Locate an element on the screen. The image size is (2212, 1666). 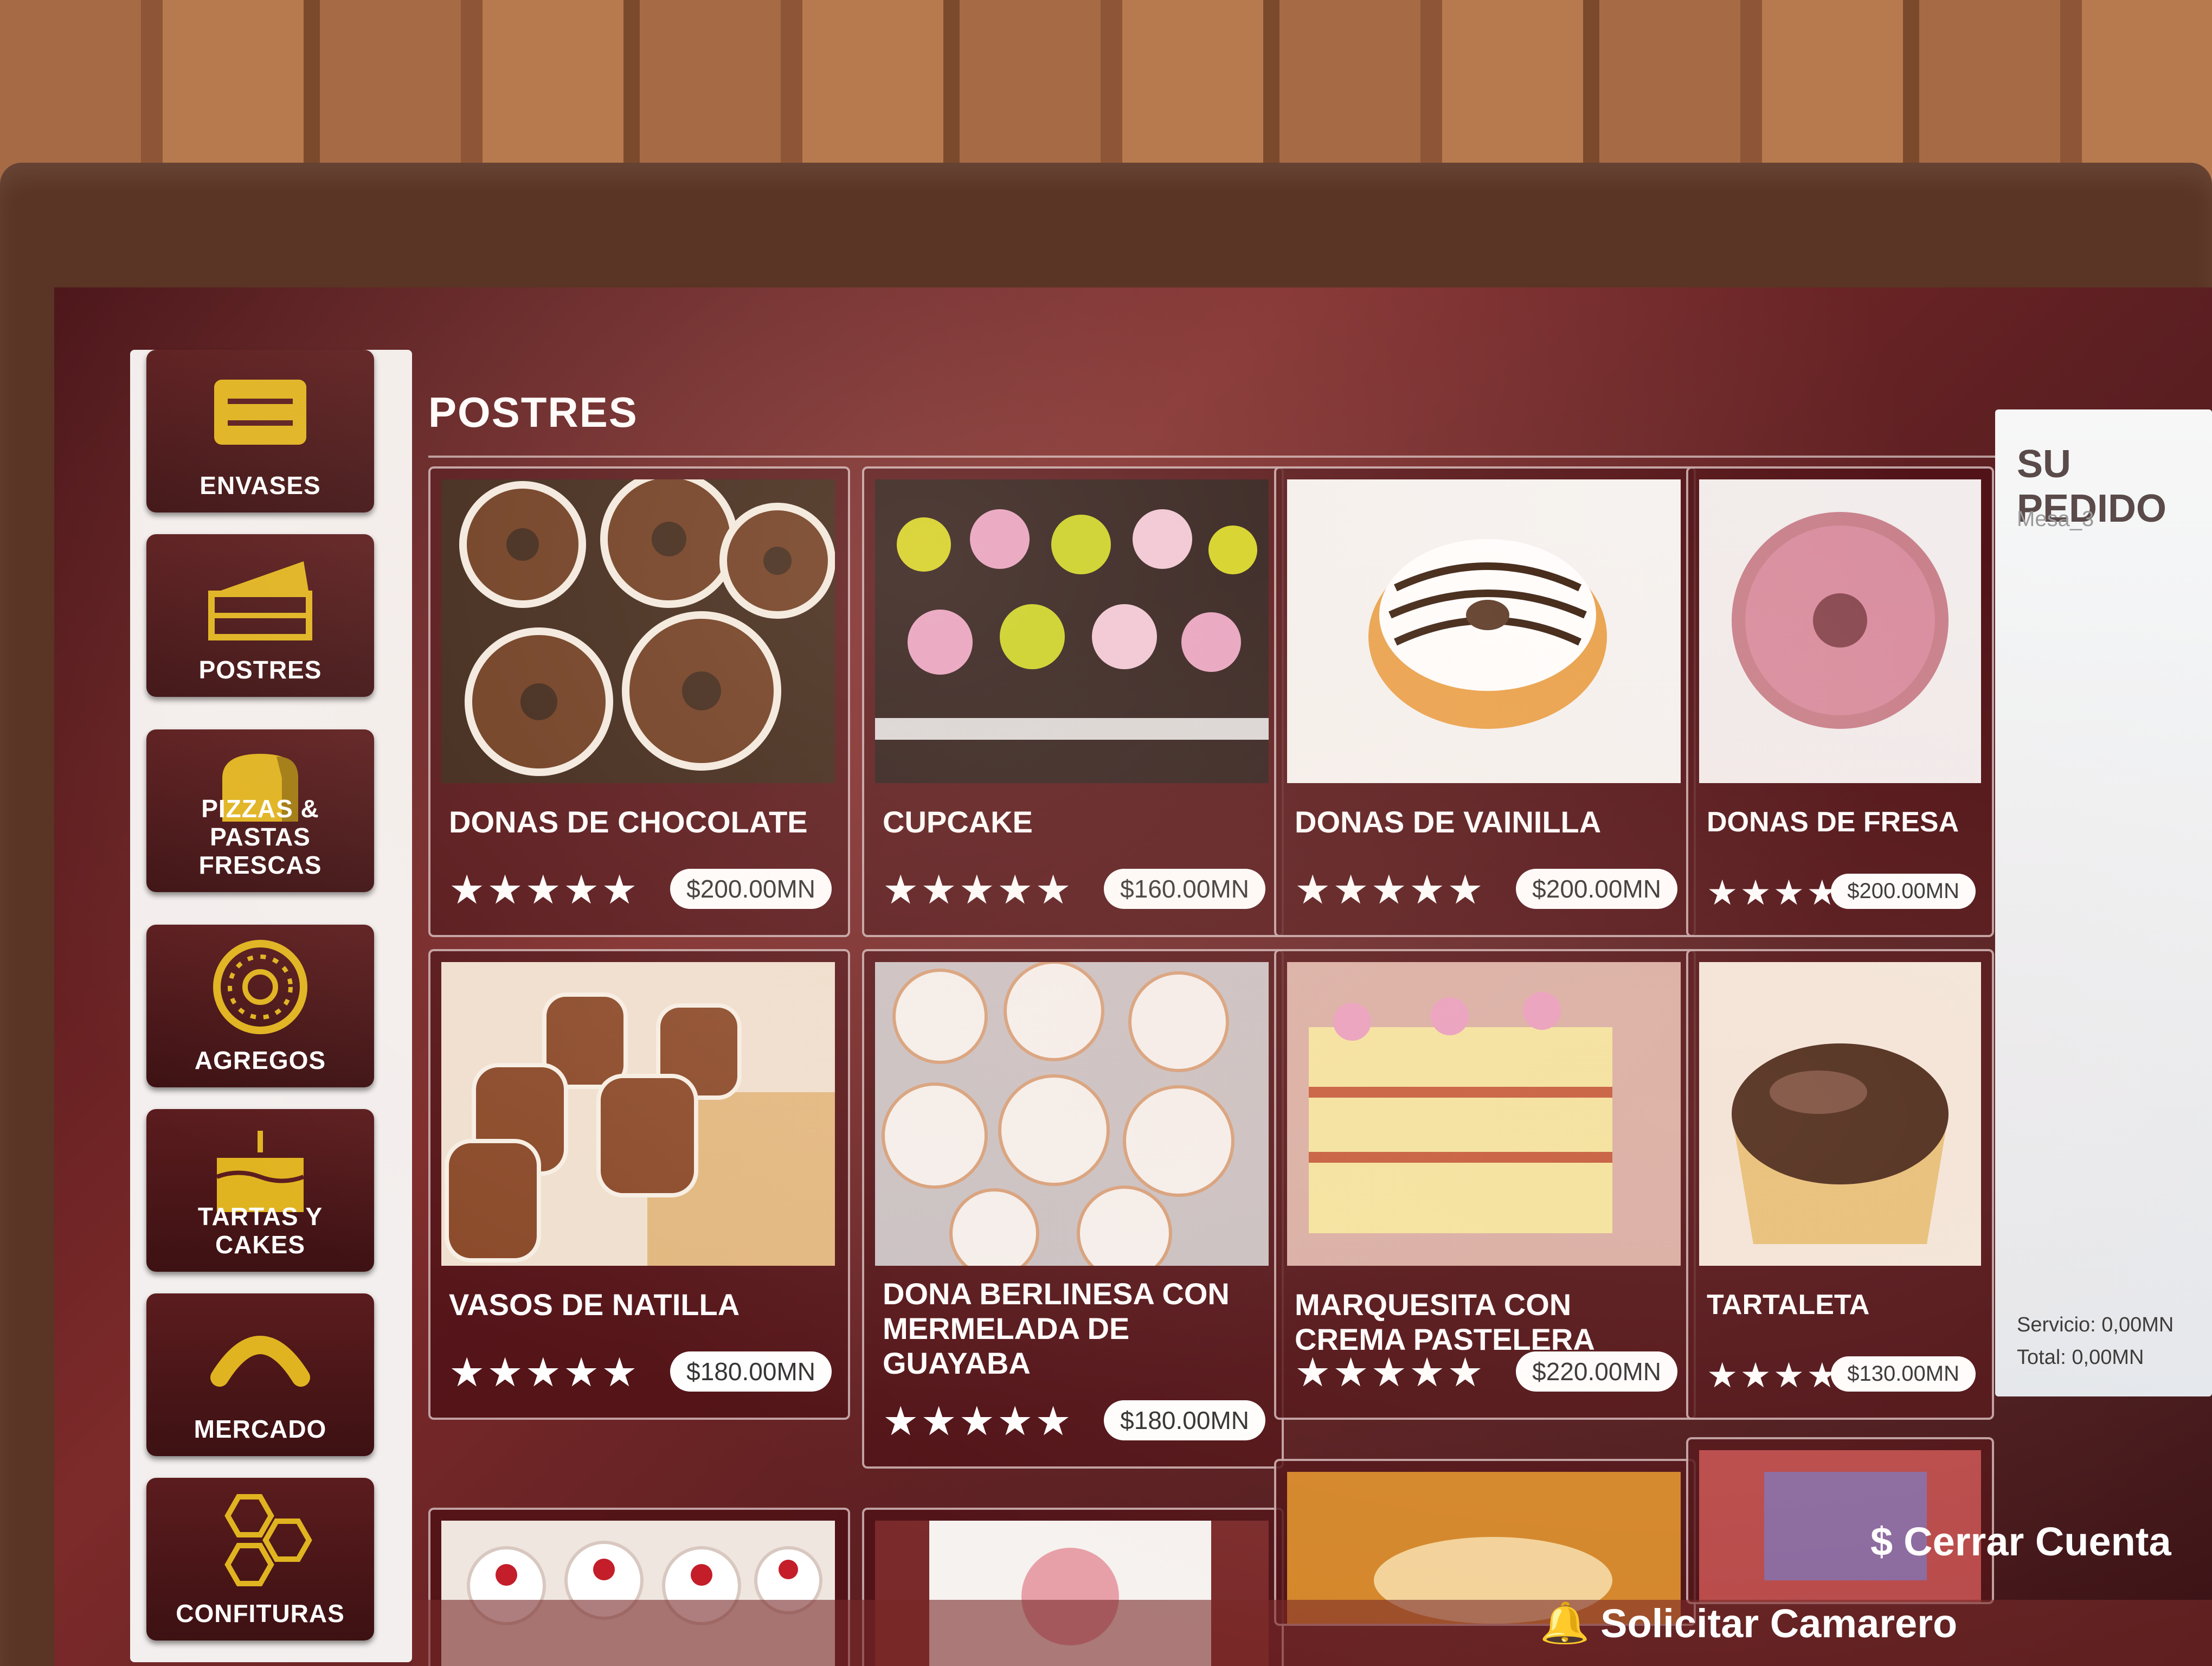
product-name: DONAS DE VAINILLA is located at coordinates (1448, 822).